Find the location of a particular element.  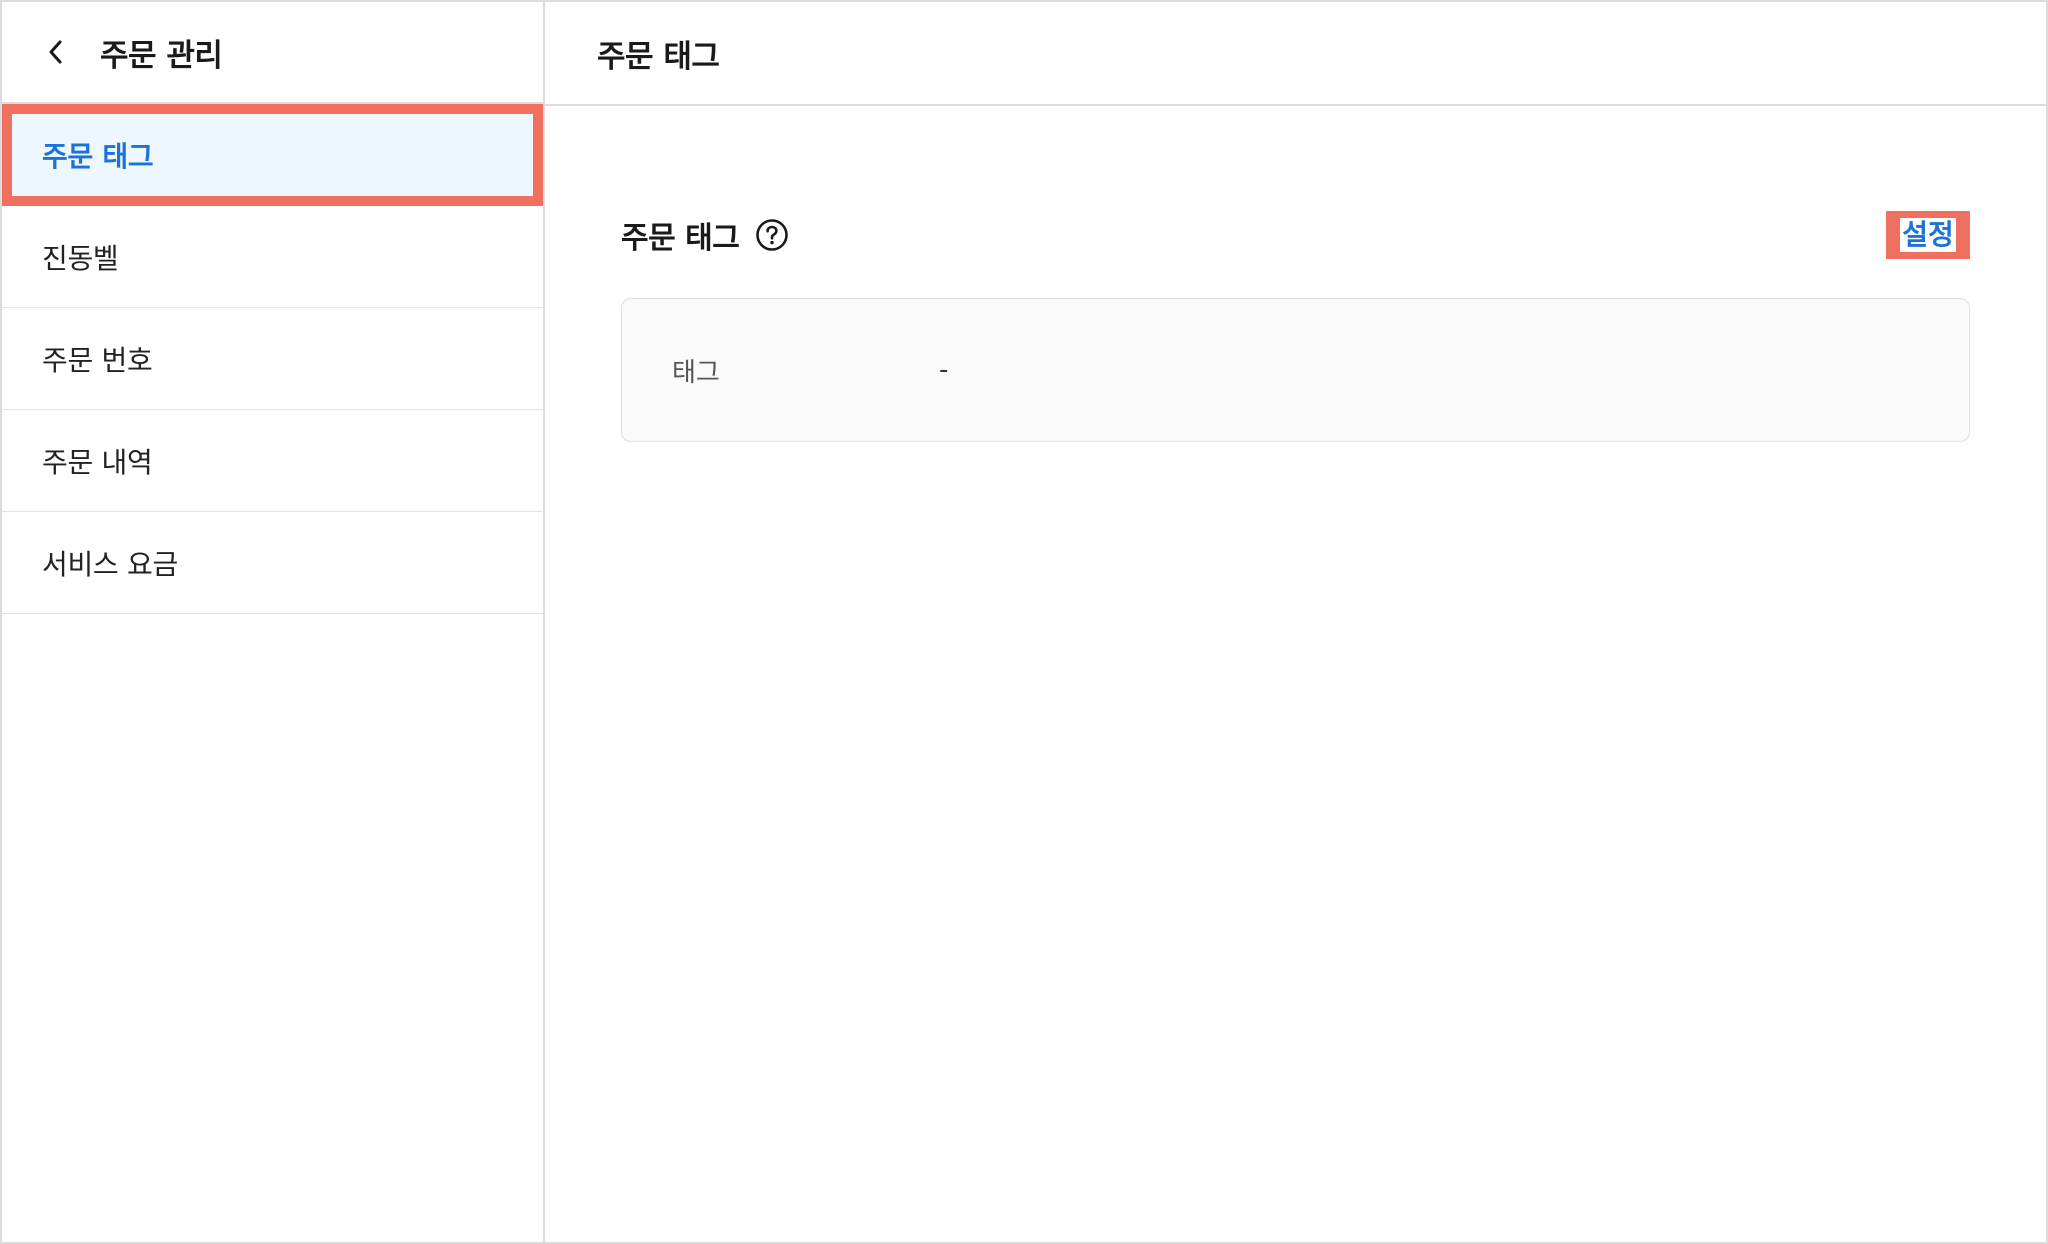

tag-value: - is located at coordinates (944, 370).